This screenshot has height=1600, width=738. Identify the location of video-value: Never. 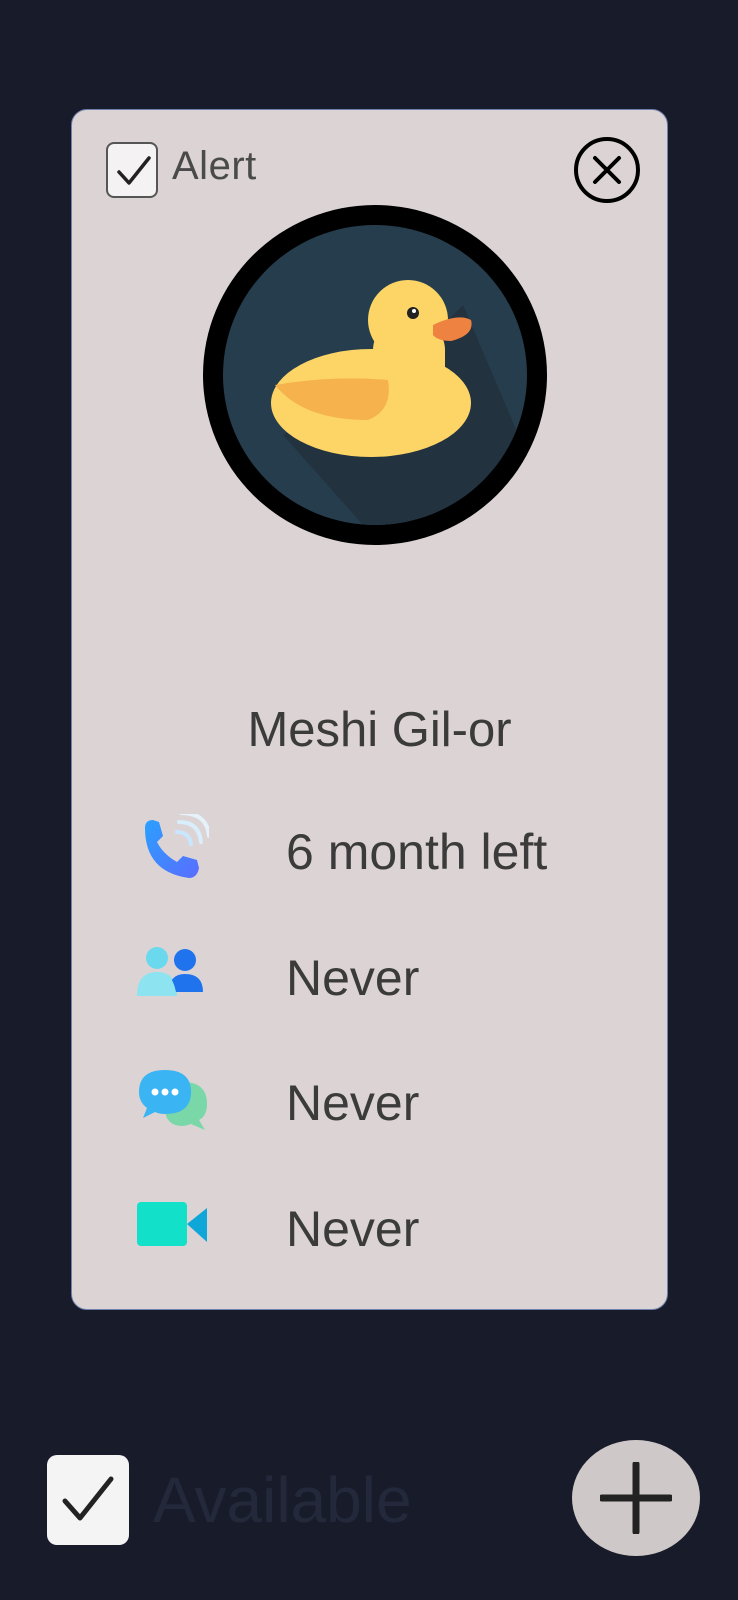
(353, 1229).